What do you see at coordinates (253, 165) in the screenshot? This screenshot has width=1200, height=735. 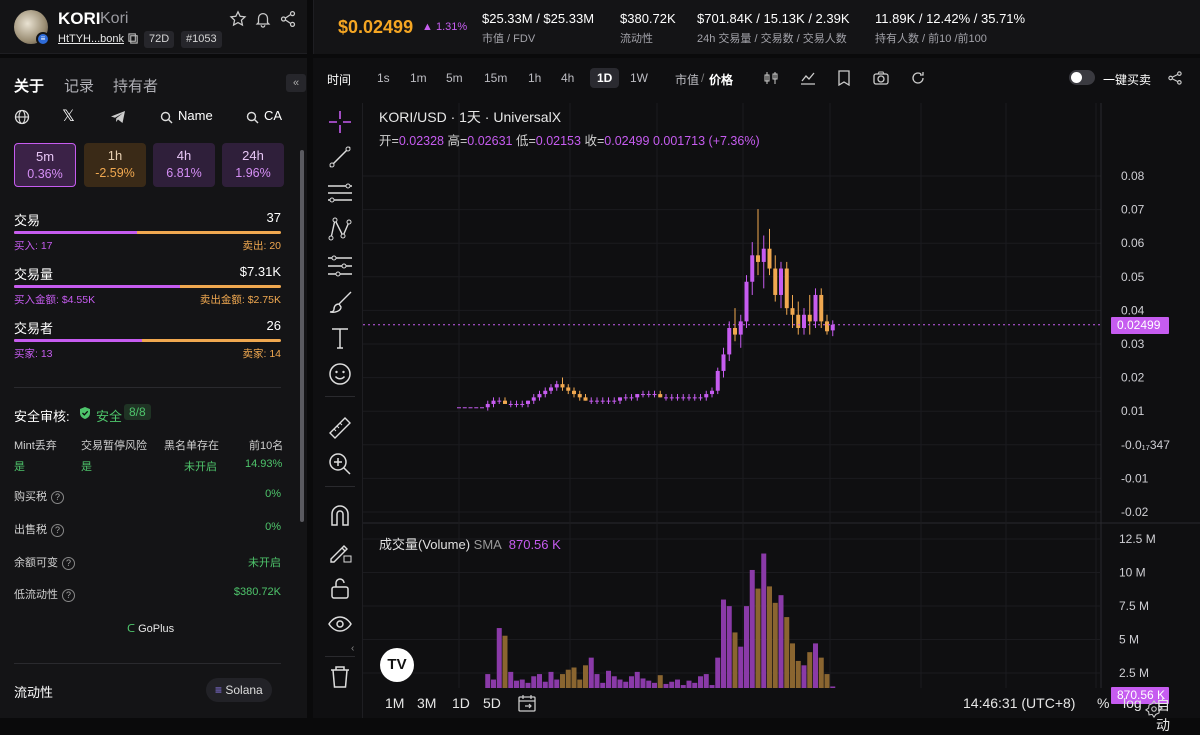 I see `timeframe-24h: 24h 1.96%` at bounding box center [253, 165].